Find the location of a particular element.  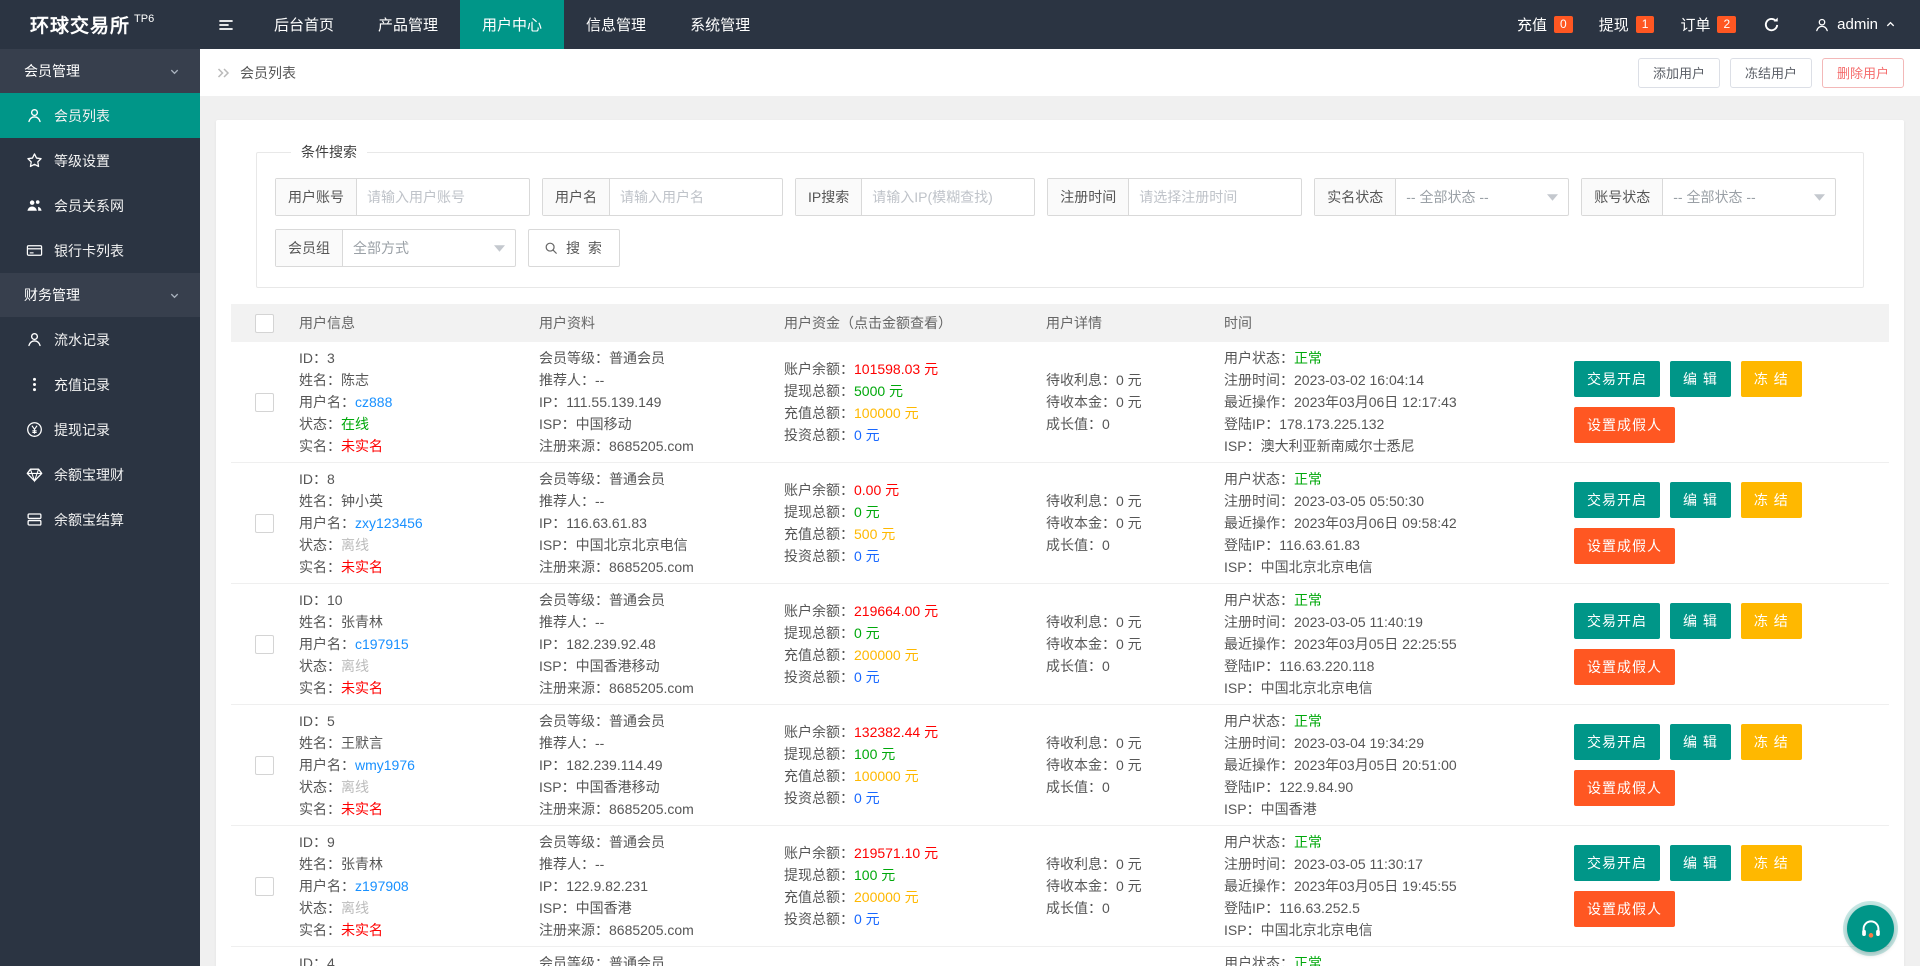

sidebar-item: 充值记录 is located at coordinates (100, 384).